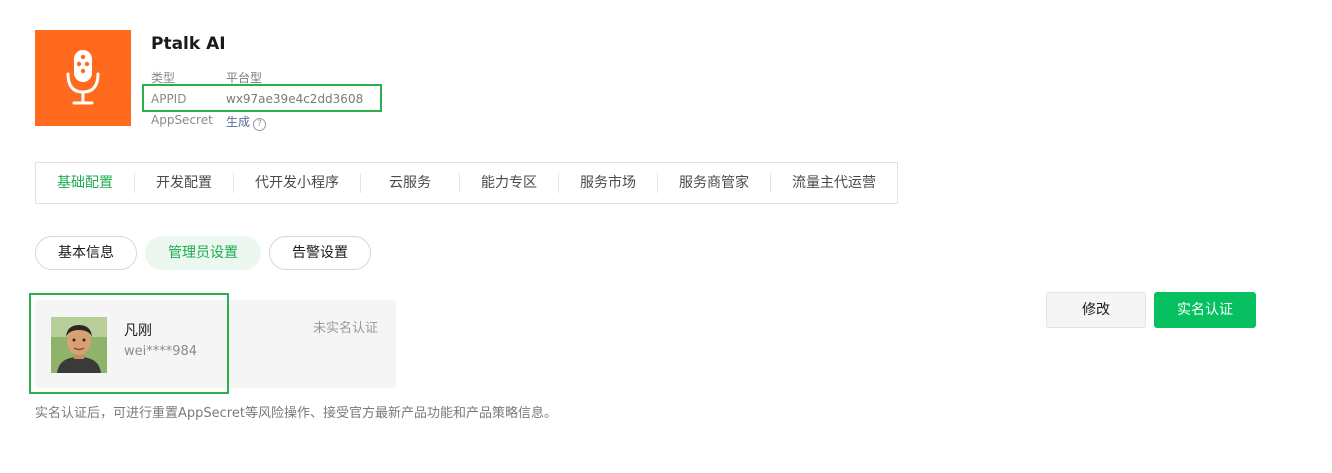  What do you see at coordinates (183, 183) in the screenshot?
I see `tab-dev-config: 开发配置` at bounding box center [183, 183].